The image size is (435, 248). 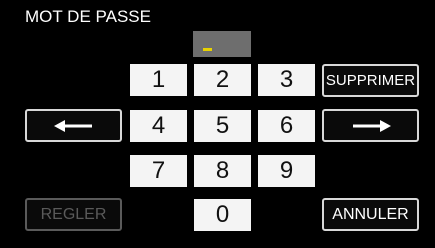 I want to click on key-4: 4, so click(x=158, y=126).